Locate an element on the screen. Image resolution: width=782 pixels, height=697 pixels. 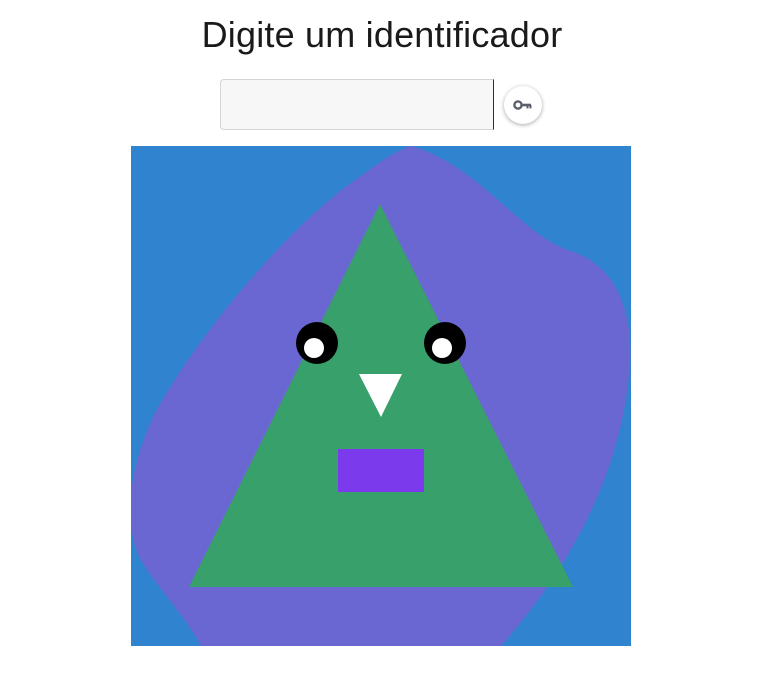
identifier-input is located at coordinates (357, 104).